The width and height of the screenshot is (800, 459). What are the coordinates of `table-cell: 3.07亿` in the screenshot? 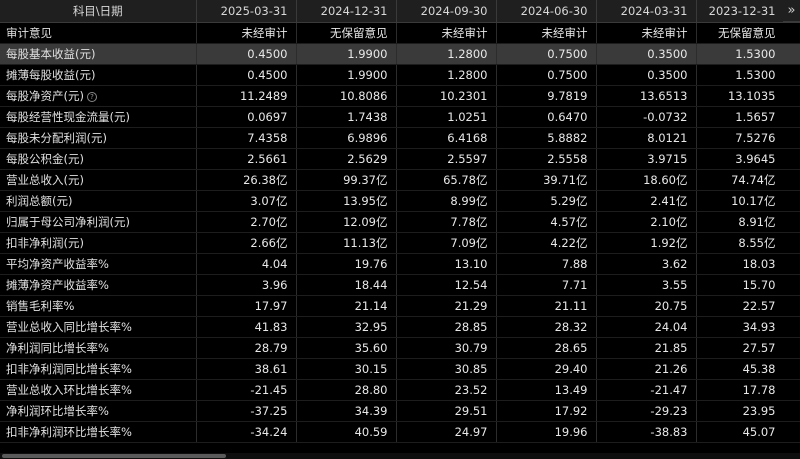 It's located at (246, 201).